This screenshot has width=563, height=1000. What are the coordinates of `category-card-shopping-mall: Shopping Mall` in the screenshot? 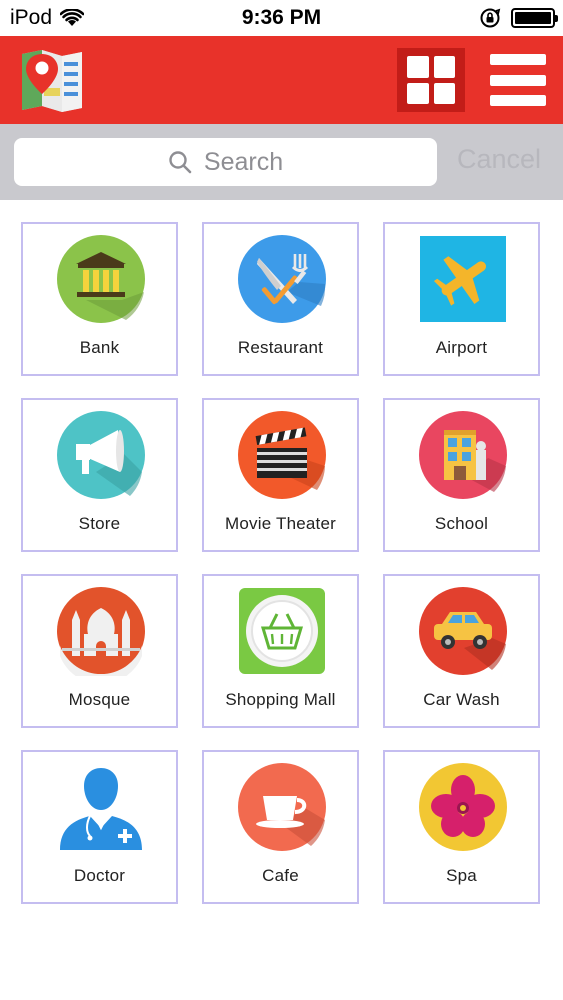 It's located at (280, 651).